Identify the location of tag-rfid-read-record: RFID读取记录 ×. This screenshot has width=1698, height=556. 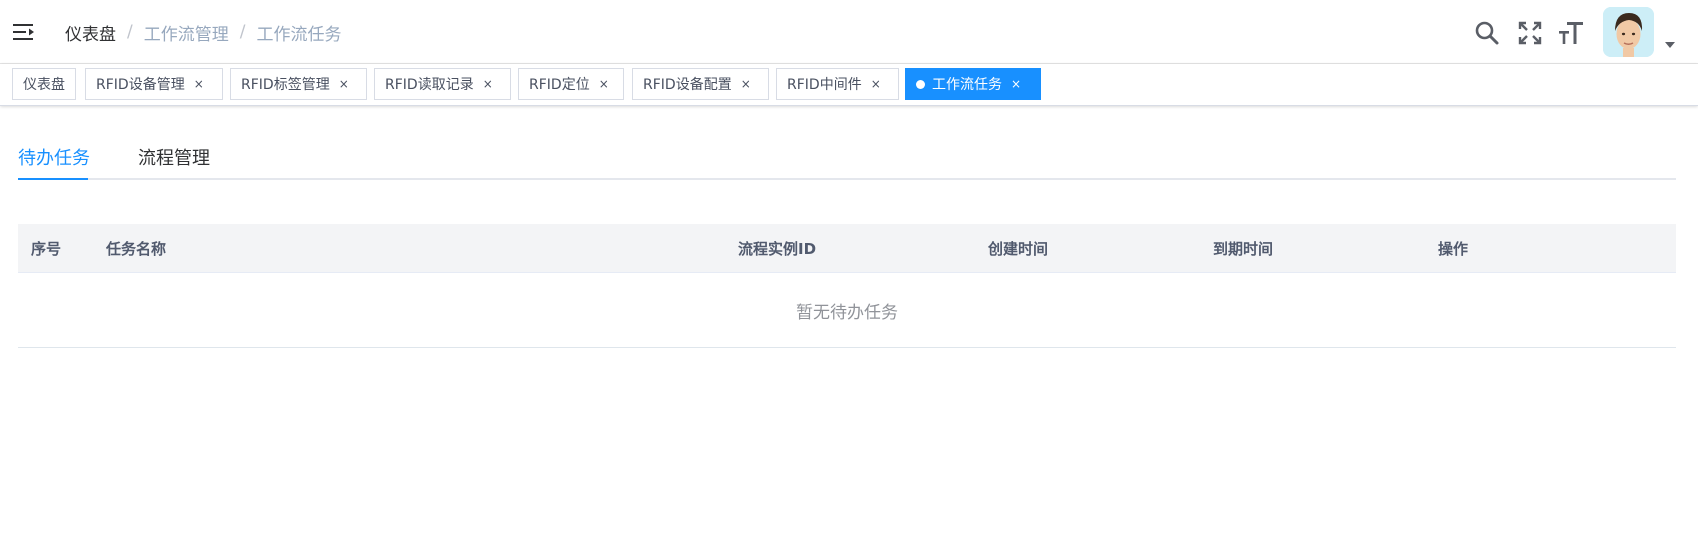
(442, 84).